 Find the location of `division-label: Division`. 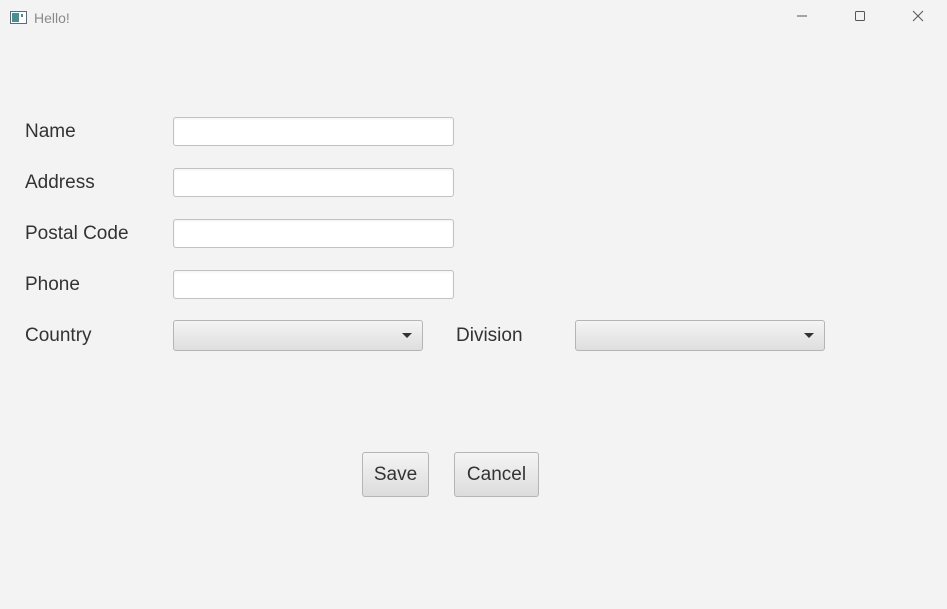

division-label: Division is located at coordinates (489, 335).